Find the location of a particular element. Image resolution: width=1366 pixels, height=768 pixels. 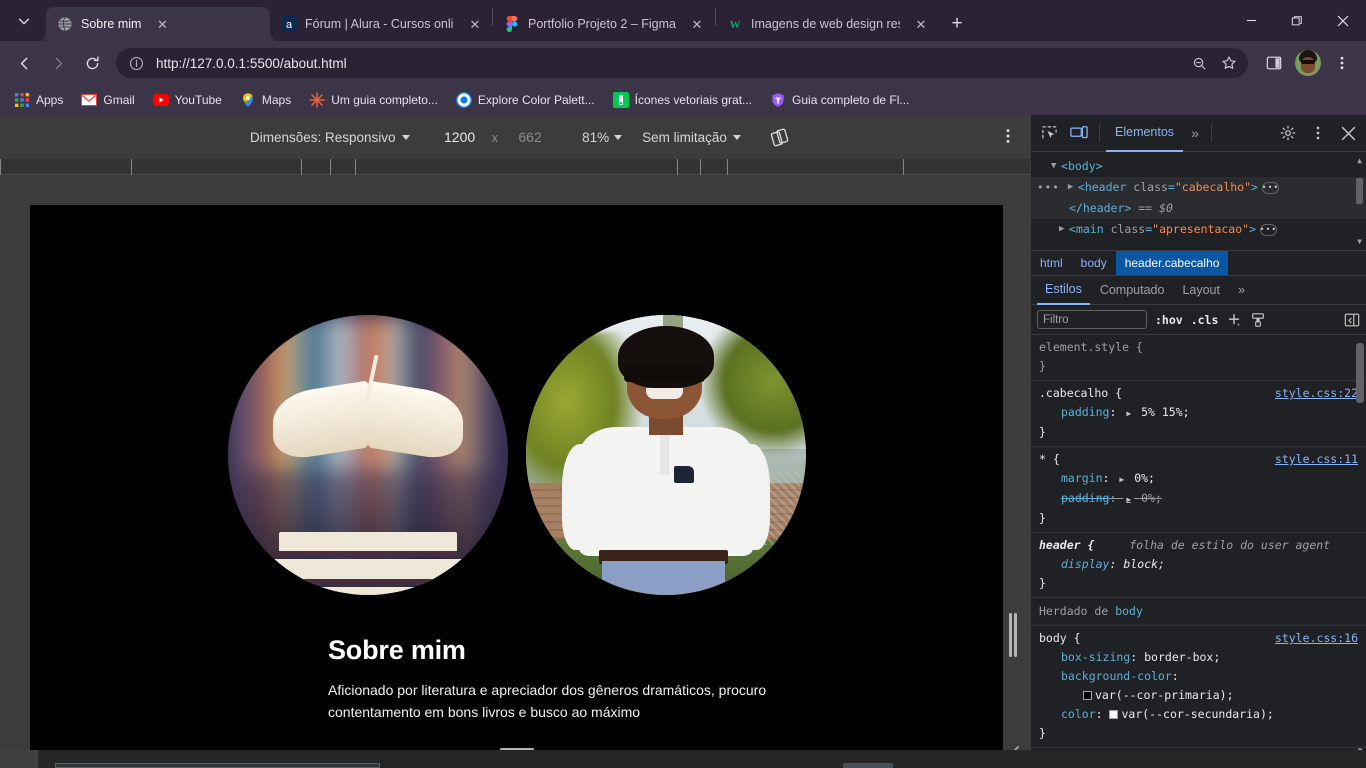

url-text: http://127.0.0.1:5500/about.html is located at coordinates (671, 63).